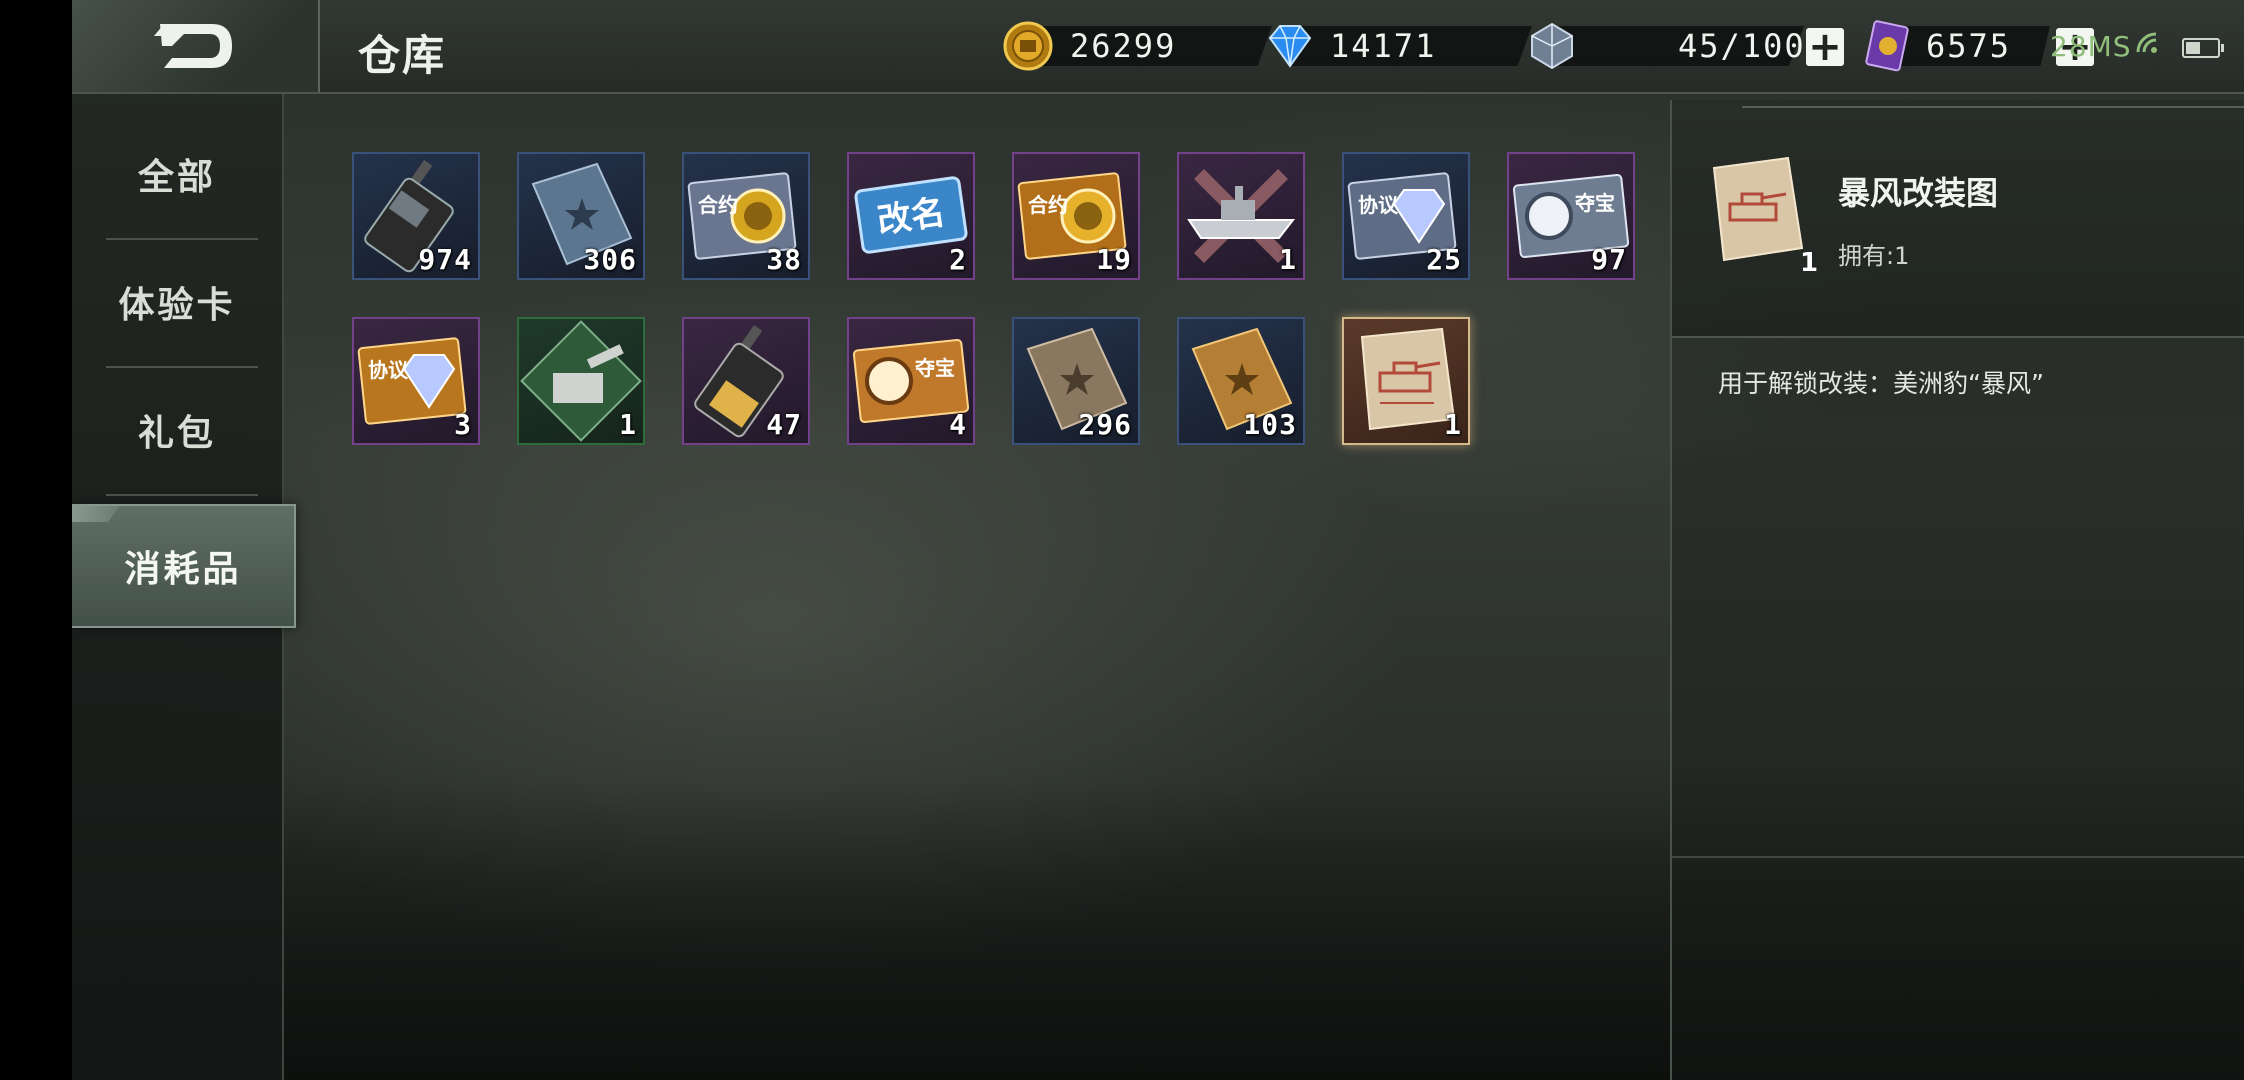  I want to click on panel-top-line, so click(1993, 107).